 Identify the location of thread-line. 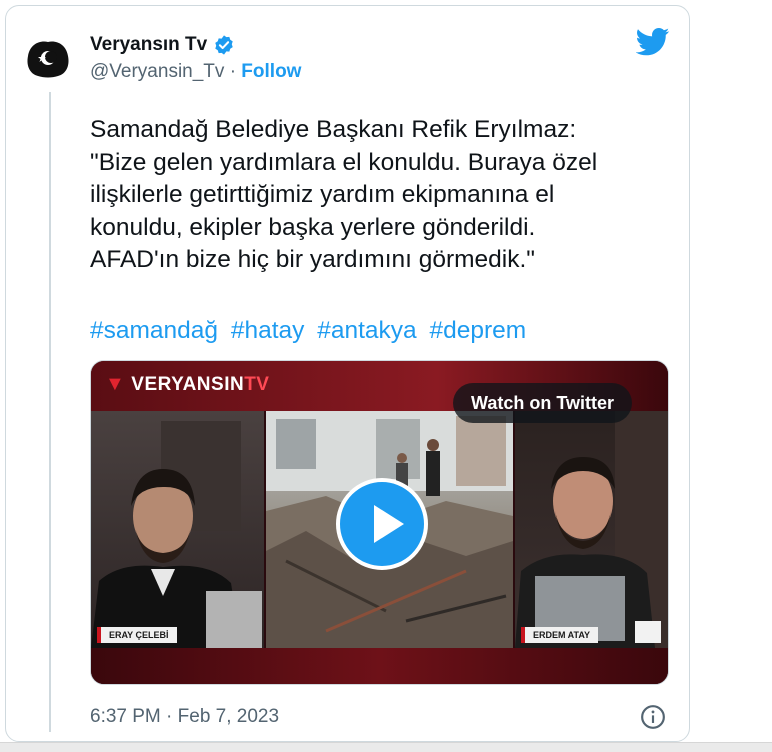
(50, 412).